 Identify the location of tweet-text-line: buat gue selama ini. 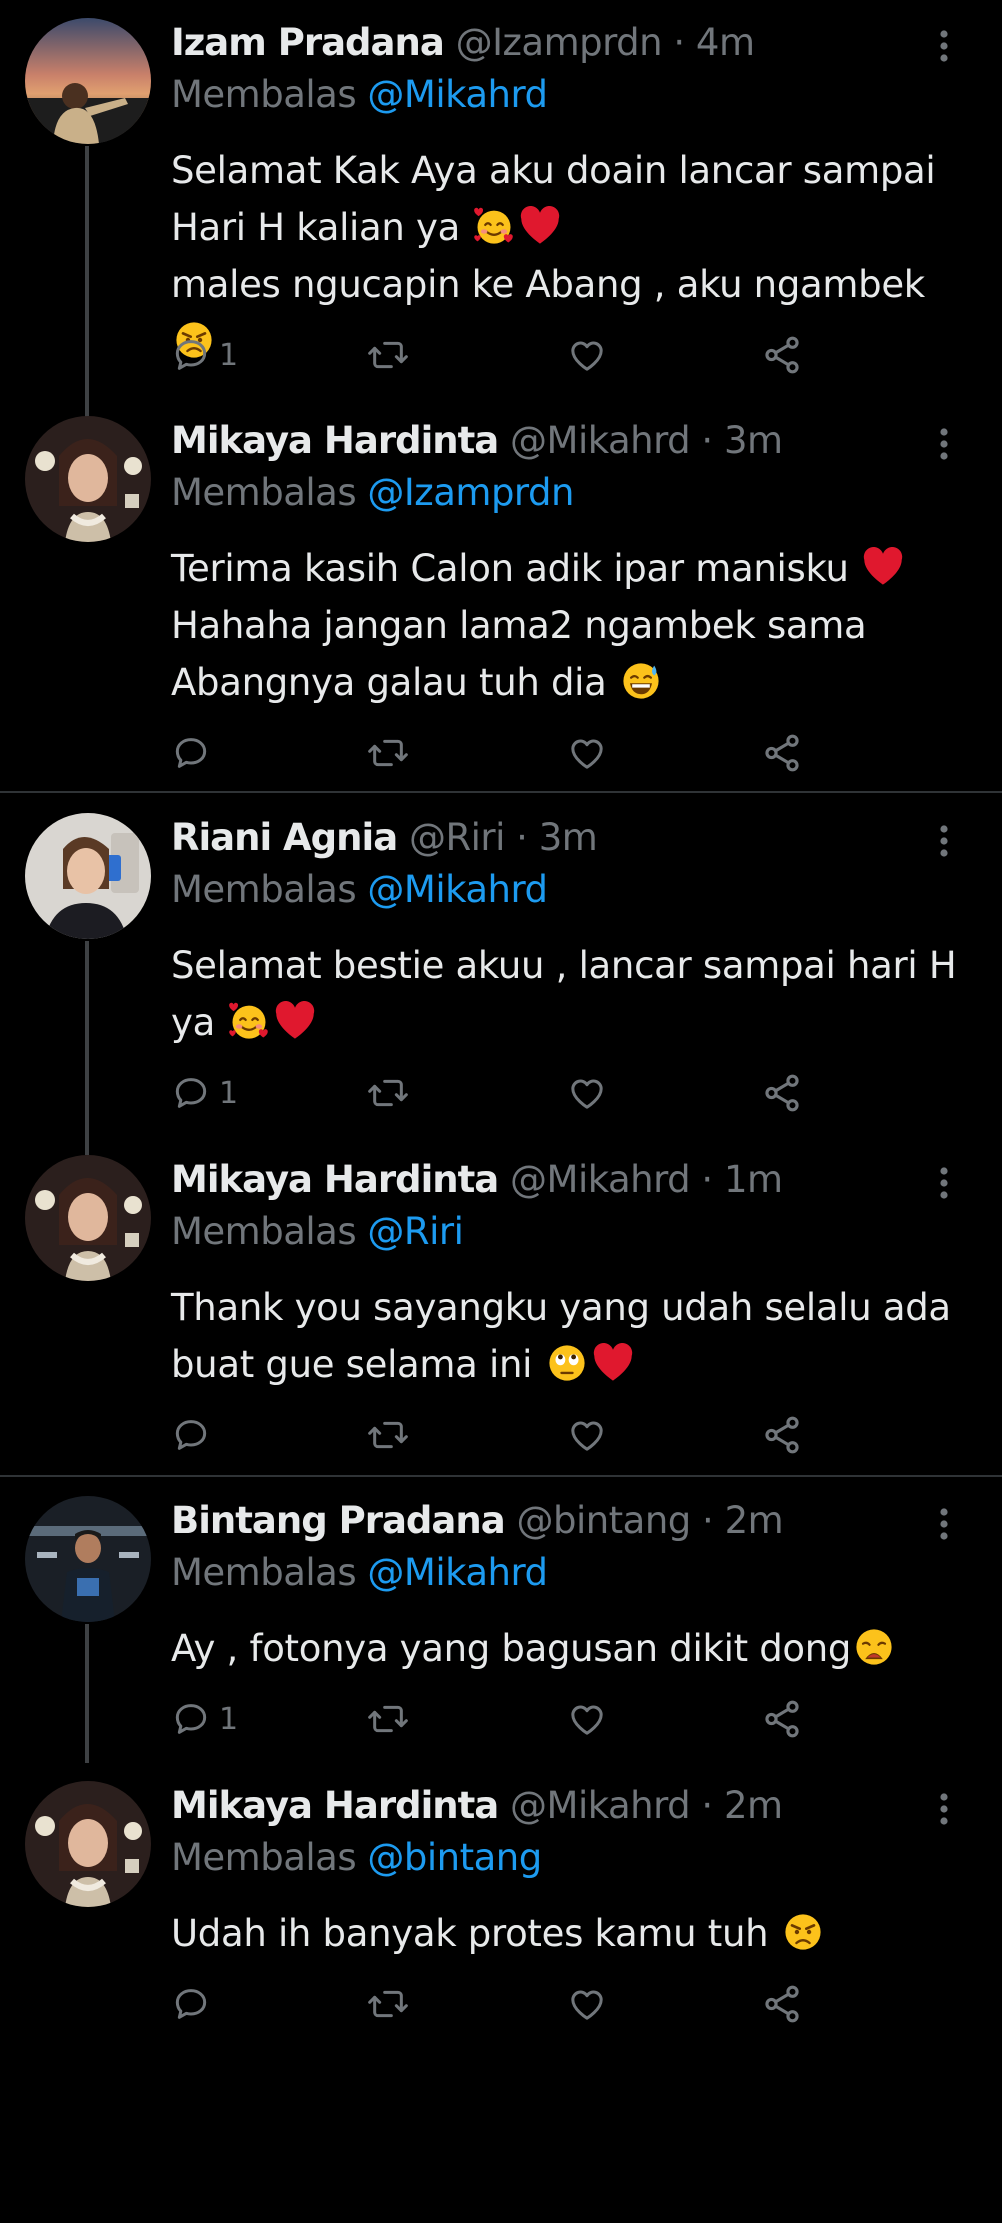
(352, 1364).